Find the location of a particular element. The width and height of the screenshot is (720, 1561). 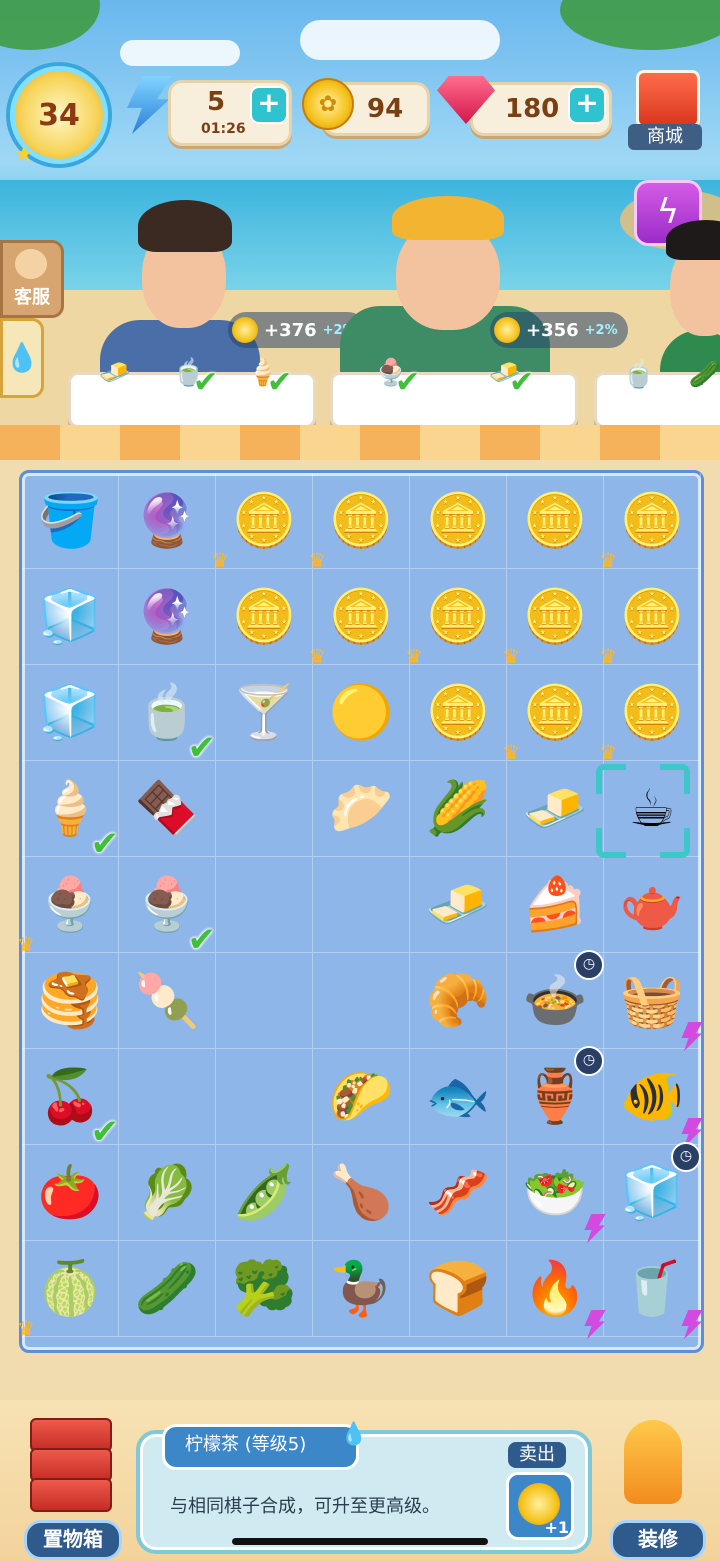

customer-service-button: 客服 is located at coordinates (32, 279).